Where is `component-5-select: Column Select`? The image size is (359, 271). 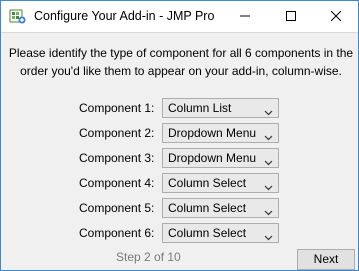
component-5-select: Column Select is located at coordinates (220, 208).